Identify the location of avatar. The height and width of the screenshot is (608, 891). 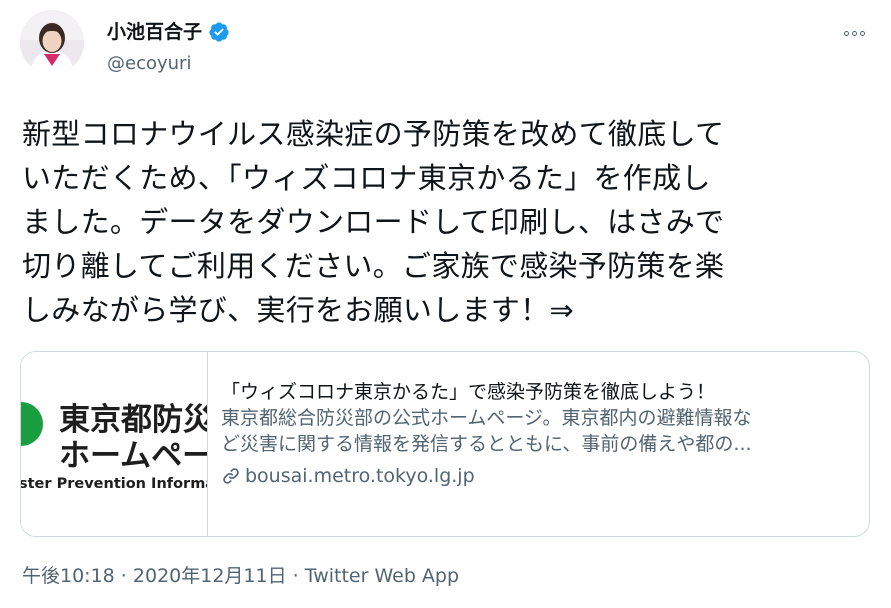
(52, 42).